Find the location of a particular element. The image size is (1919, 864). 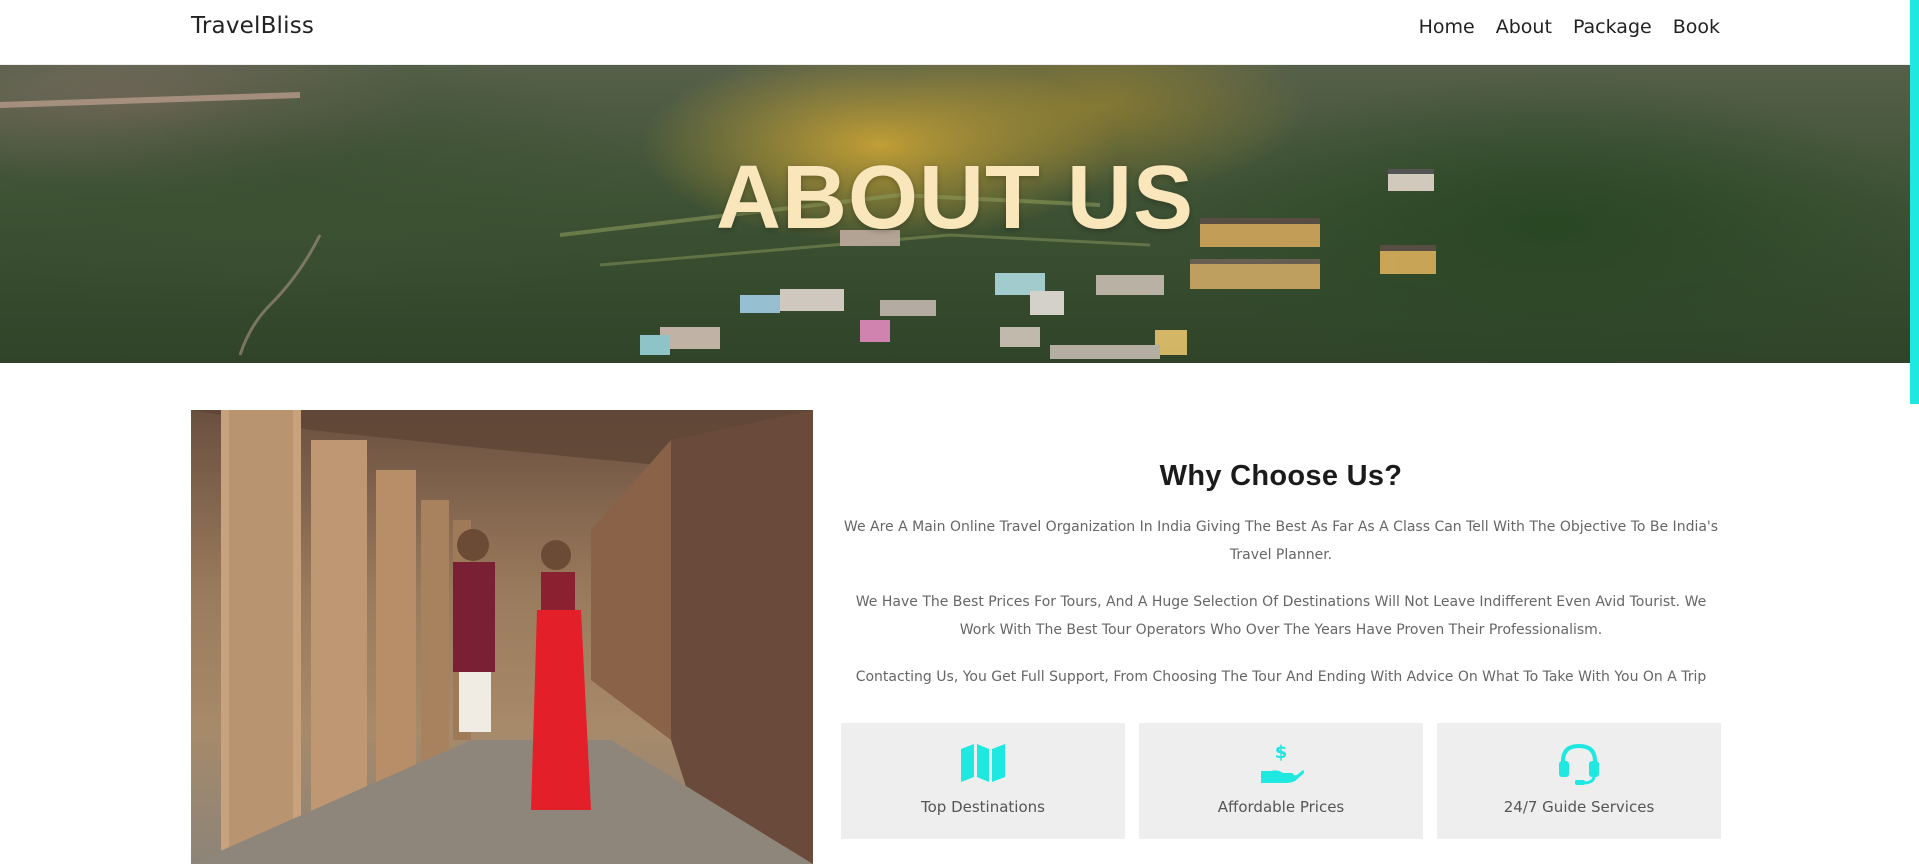

hero-title: ABOUT US is located at coordinates (955, 198).